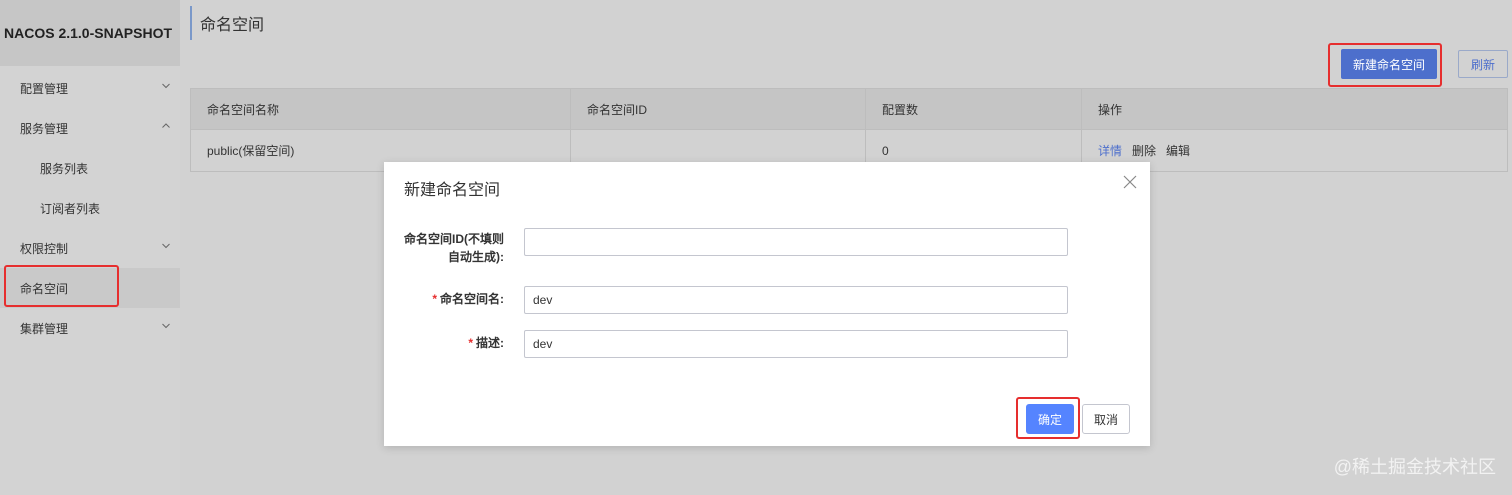 The image size is (1512, 495). What do you see at coordinates (1144, 150) in the screenshot?
I see `delete-link: 删除` at bounding box center [1144, 150].